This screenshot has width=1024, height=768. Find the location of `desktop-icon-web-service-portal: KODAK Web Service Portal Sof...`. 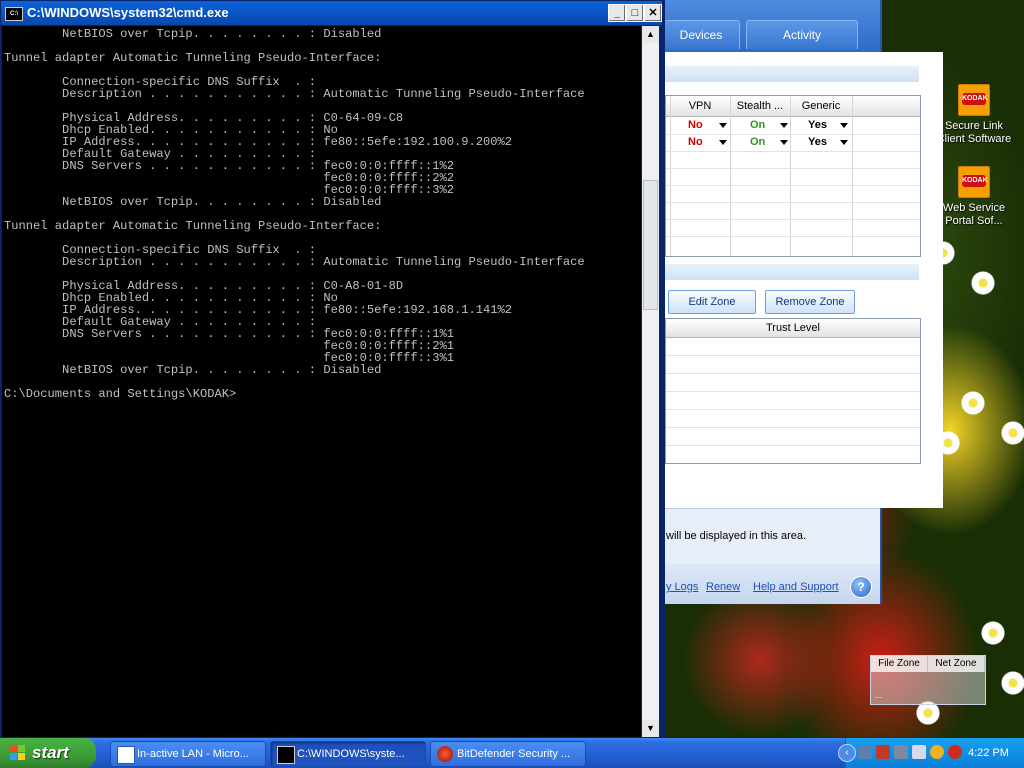

desktop-icon-web-service-portal: KODAK Web Service Portal Sof... is located at coordinates (974, 197).